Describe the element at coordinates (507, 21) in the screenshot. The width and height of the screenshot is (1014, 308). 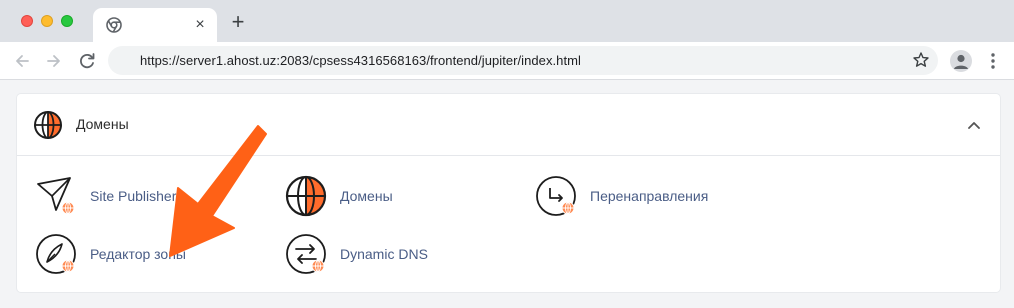
I see `browser-tabstrip: × +` at that location.